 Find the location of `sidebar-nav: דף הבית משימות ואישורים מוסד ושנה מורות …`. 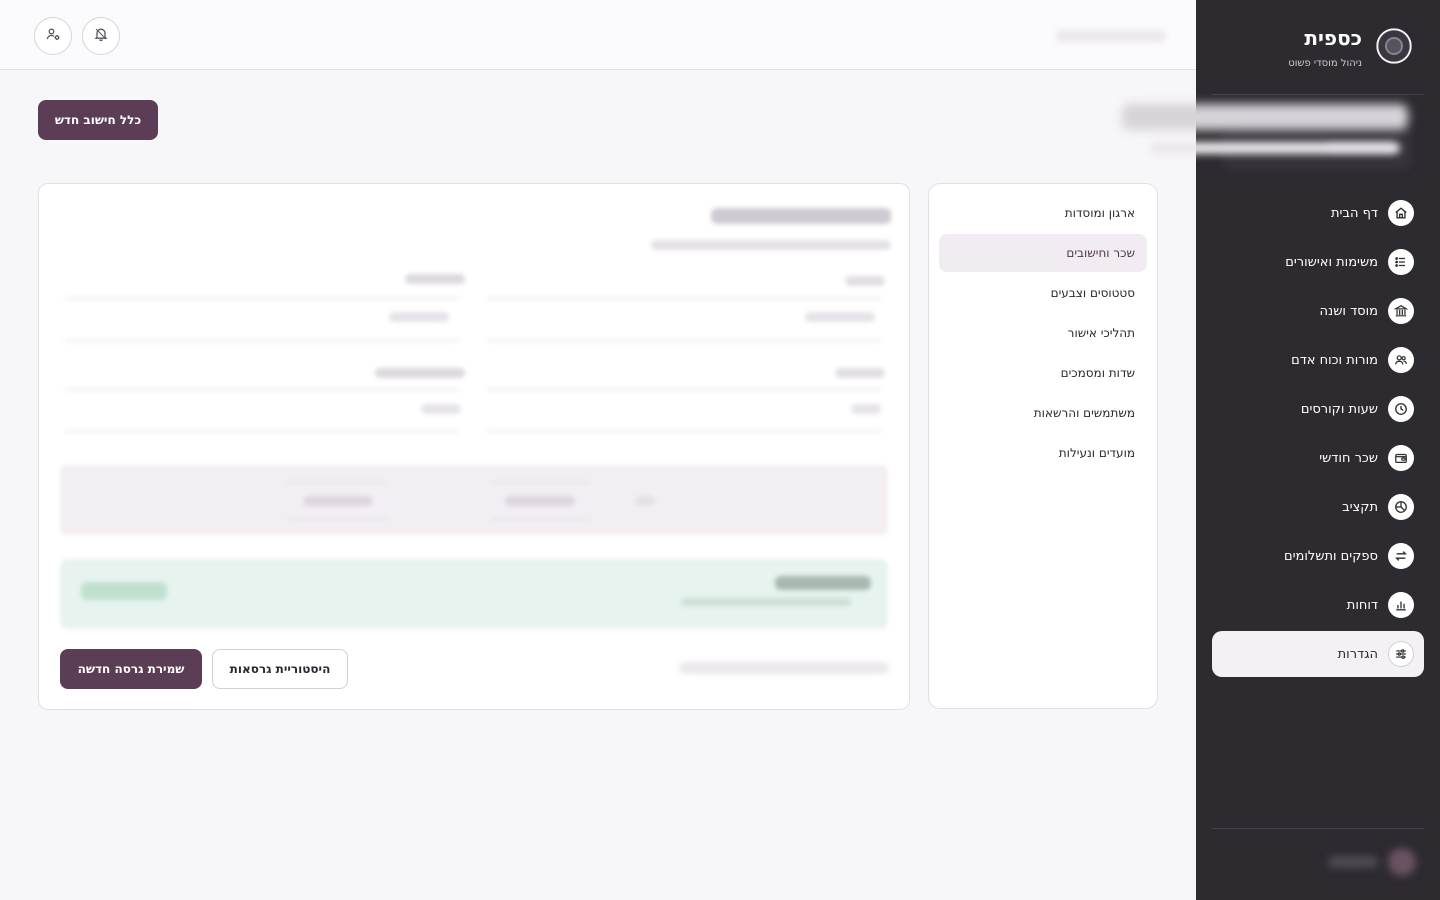

sidebar-nav: דף הבית משימות ואישורים מוסד ושנה מורות … is located at coordinates (1318, 435).